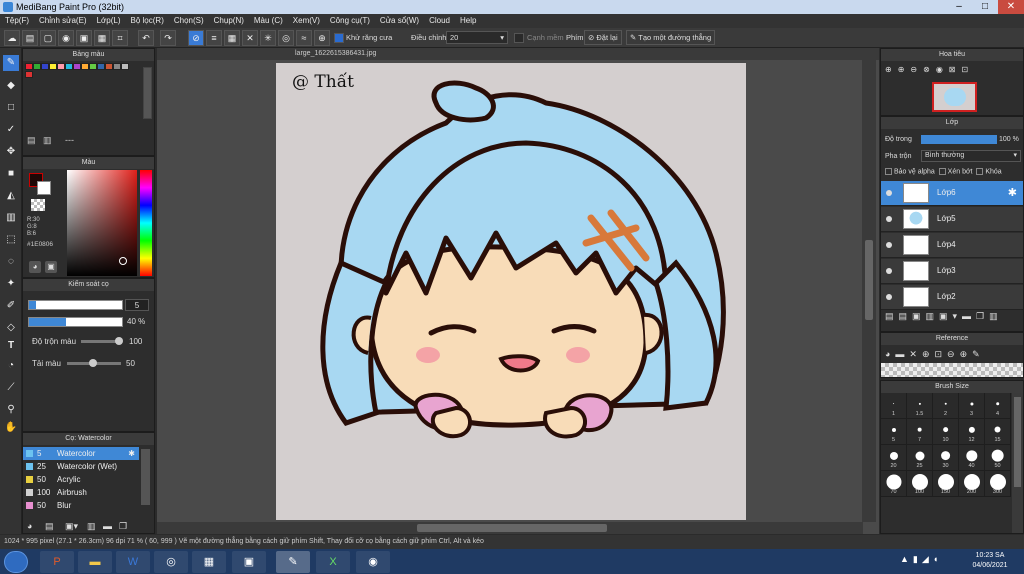 This screenshot has width=1024, height=574. I want to click on palette-icon: ◕, so click(35, 267).